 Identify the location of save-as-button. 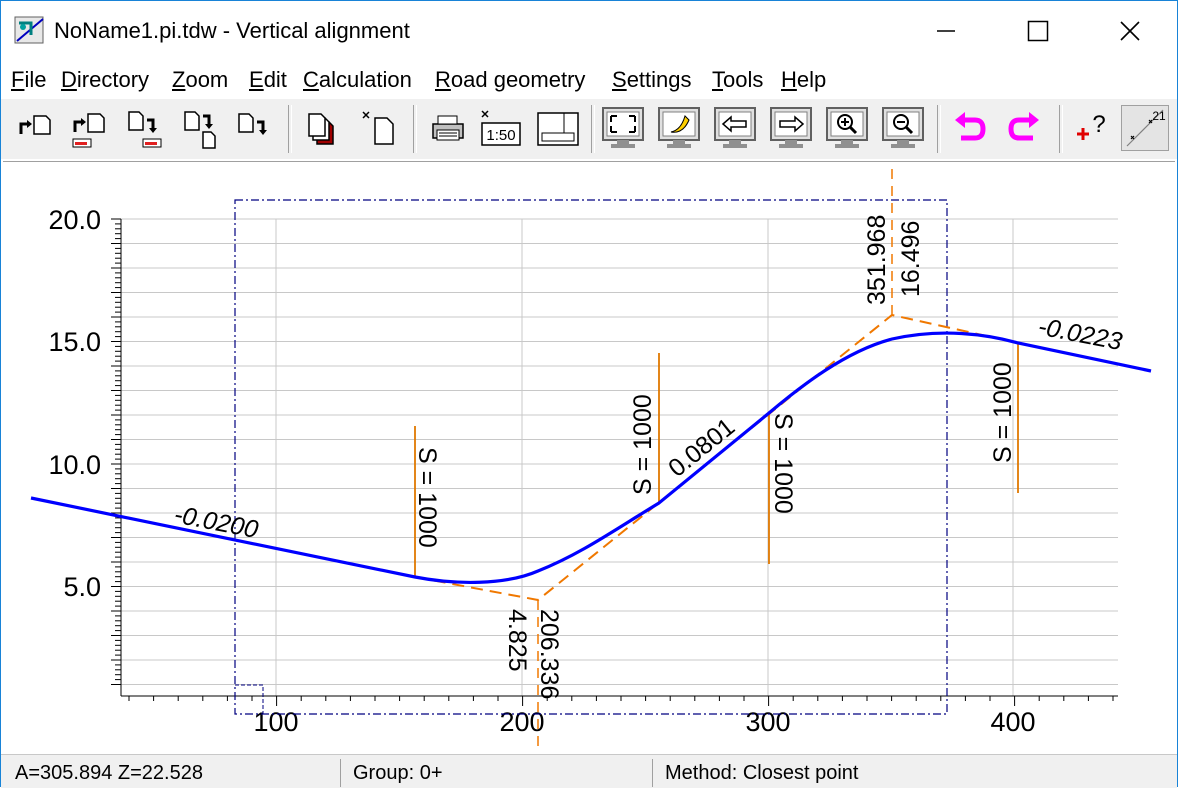
(199, 128).